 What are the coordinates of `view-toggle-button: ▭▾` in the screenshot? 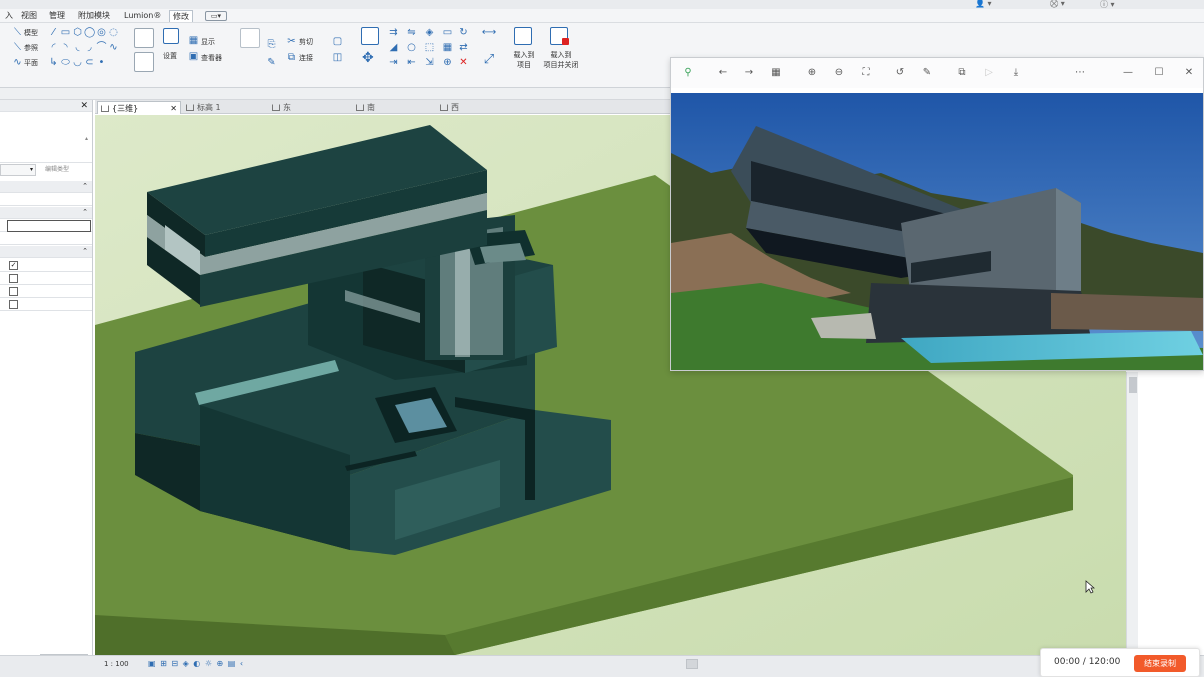 It's located at (216, 16).